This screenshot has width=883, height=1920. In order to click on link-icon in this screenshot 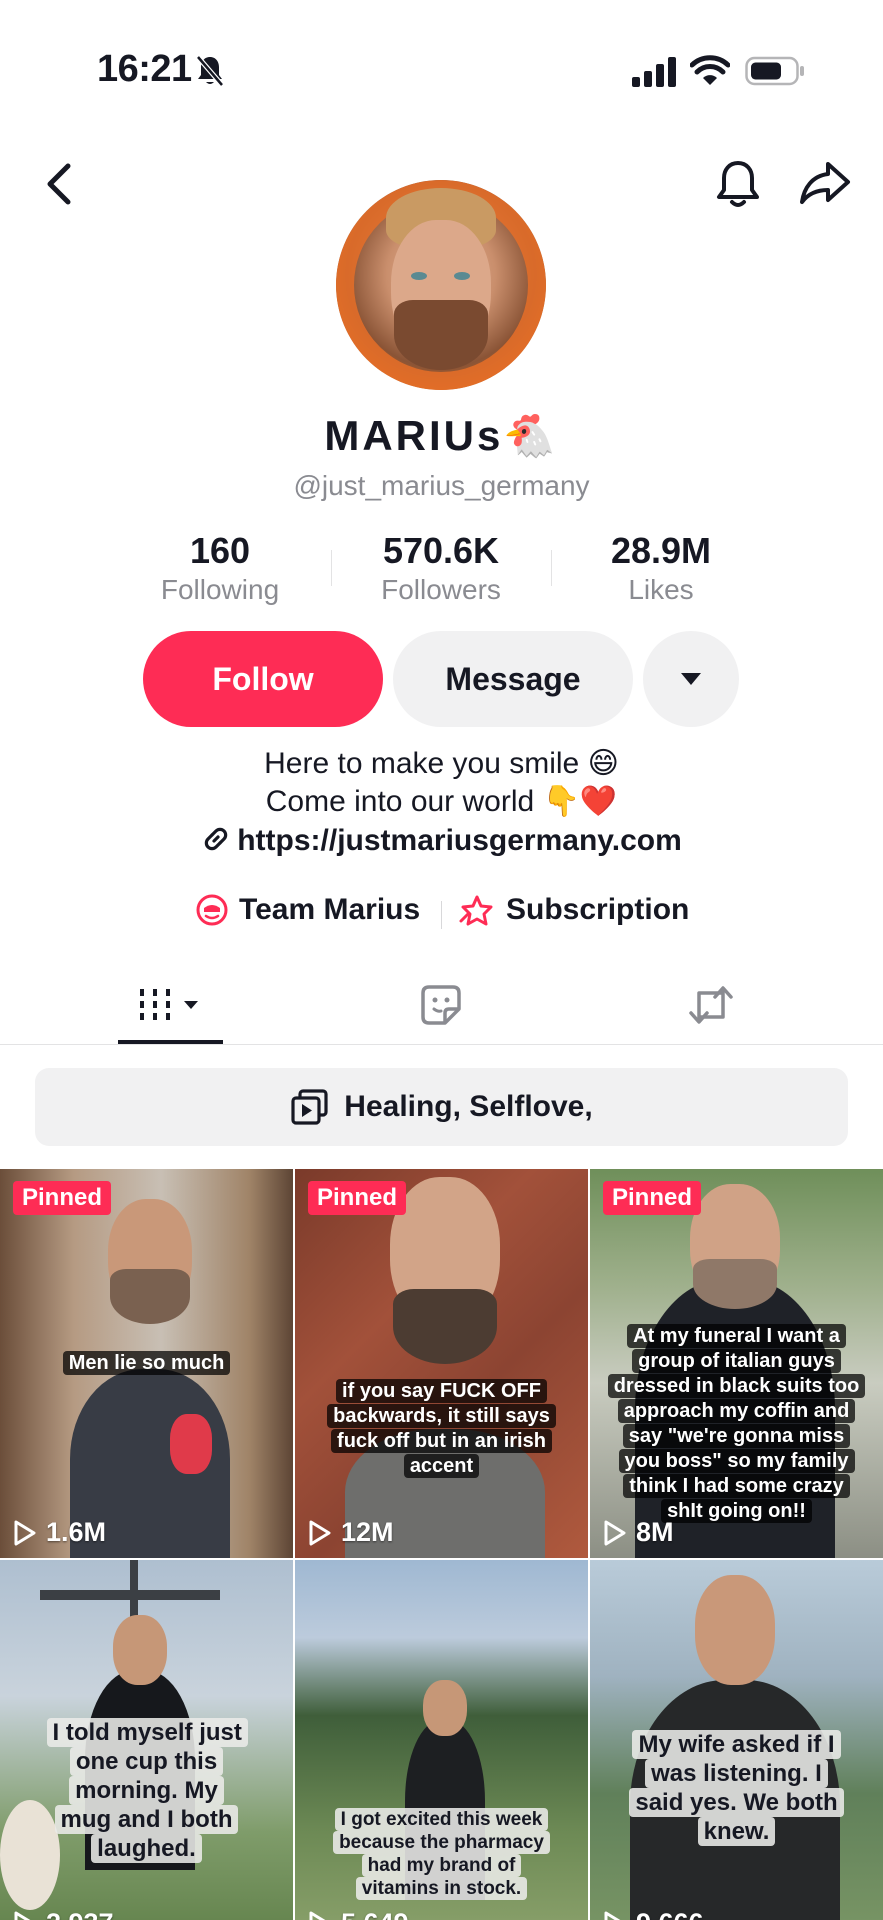, I will do `click(216, 839)`.